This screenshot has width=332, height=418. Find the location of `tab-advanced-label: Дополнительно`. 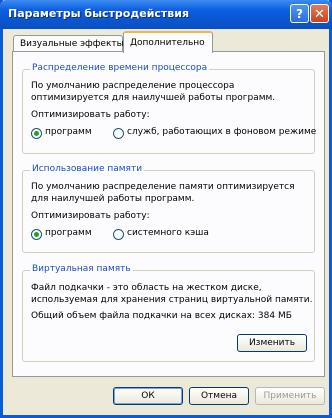

tab-advanced-label: Дополнительно is located at coordinates (167, 43).